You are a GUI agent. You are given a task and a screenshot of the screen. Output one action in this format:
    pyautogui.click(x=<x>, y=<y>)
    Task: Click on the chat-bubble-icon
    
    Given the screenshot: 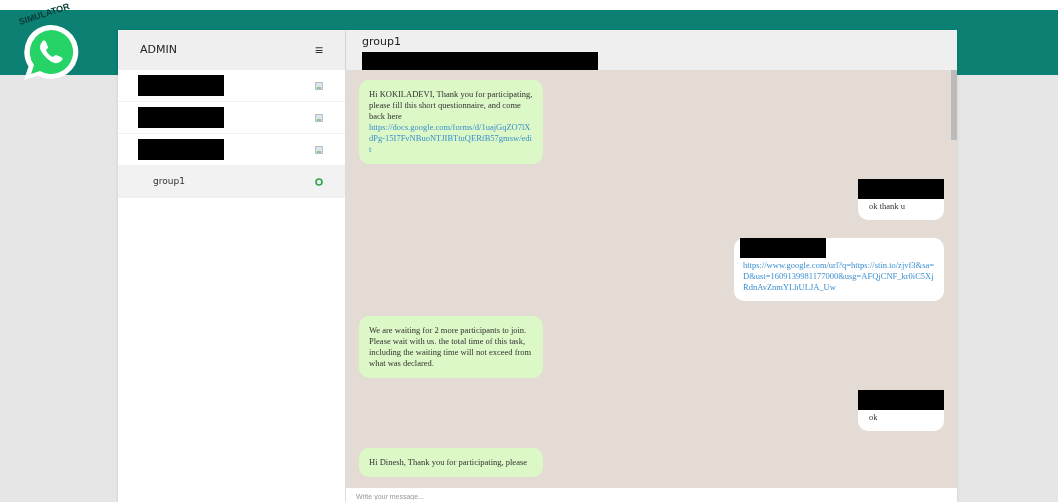 What is the action you would take?
    pyautogui.click(x=319, y=181)
    